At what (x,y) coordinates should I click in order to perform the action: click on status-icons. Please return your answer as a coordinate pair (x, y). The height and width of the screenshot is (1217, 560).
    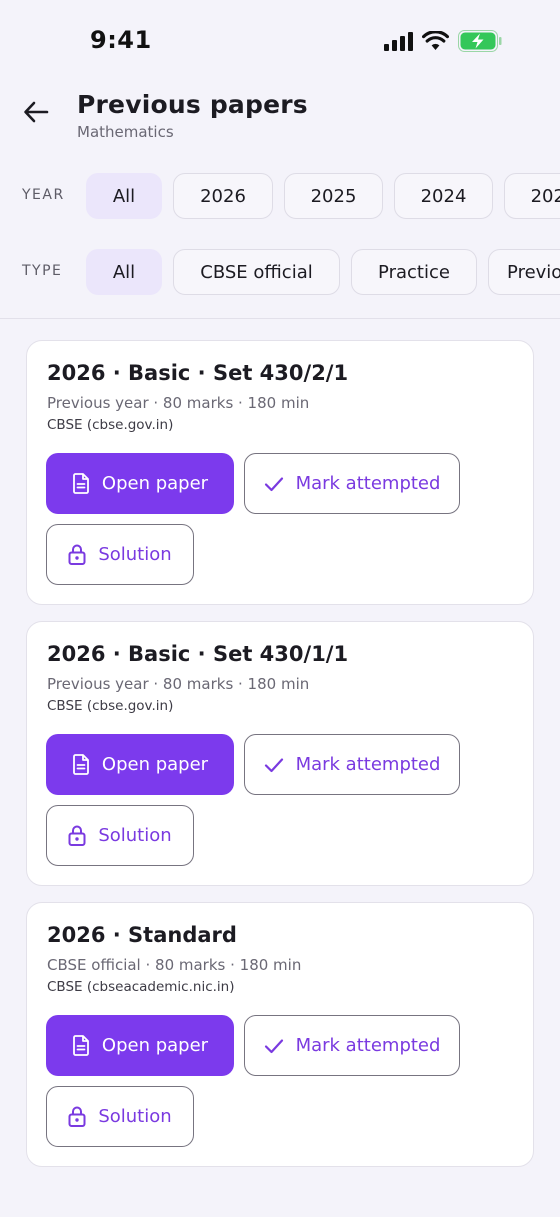
    Looking at the image, I should click on (443, 41).